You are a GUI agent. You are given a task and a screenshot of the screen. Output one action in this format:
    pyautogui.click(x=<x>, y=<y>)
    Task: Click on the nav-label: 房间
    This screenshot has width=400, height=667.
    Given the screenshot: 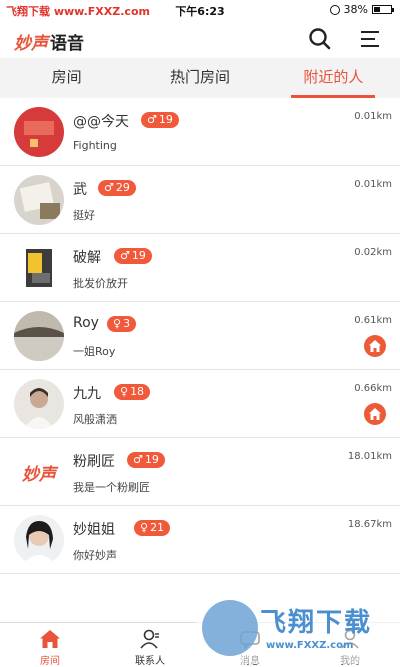 What is the action you would take?
    pyautogui.click(x=50, y=661)
    